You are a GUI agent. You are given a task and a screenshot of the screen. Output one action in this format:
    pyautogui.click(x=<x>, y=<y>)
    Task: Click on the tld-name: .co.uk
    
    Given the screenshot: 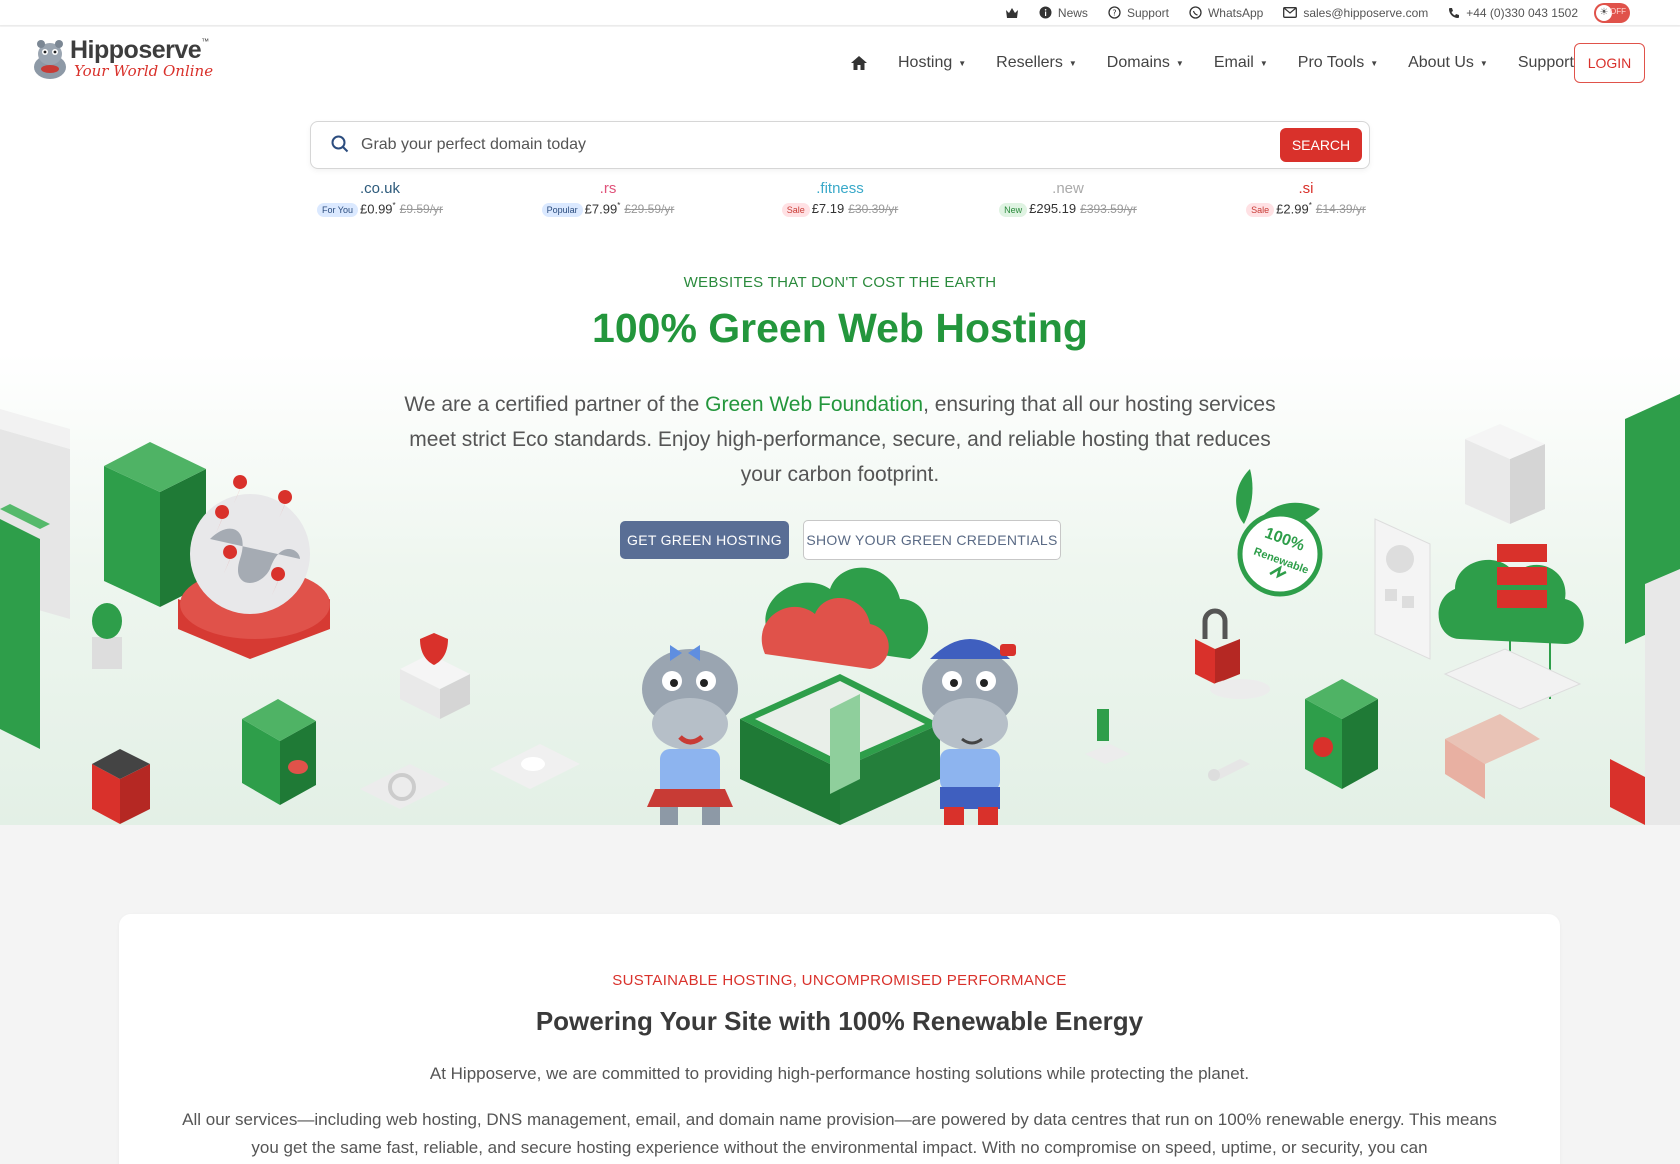 What is the action you would take?
    pyautogui.click(x=380, y=188)
    